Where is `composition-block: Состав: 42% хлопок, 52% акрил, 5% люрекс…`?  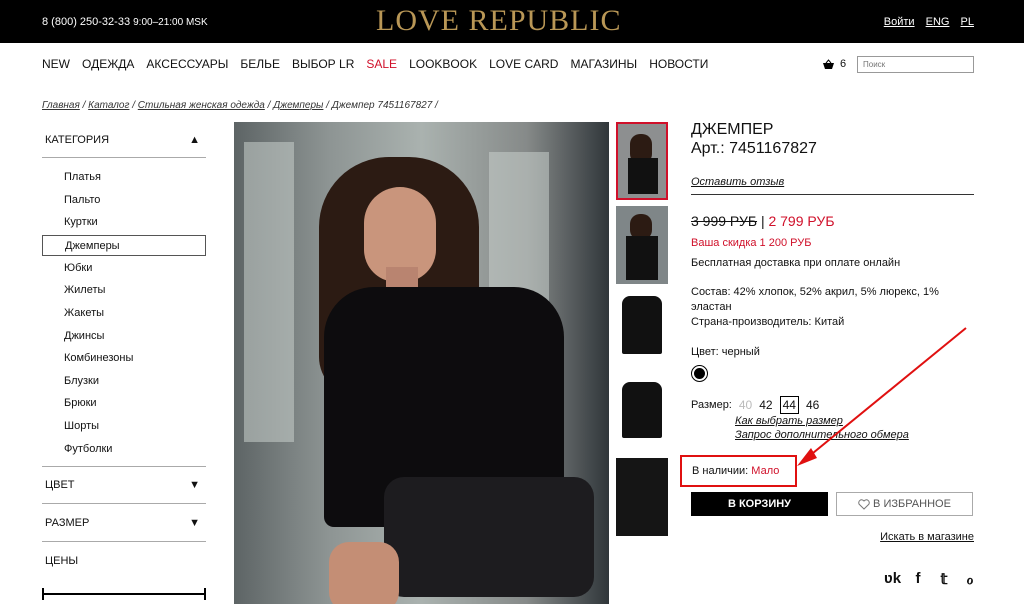
composition-block: Состав: 42% хлопок, 52% акрил, 5% люрекс… is located at coordinates (832, 307).